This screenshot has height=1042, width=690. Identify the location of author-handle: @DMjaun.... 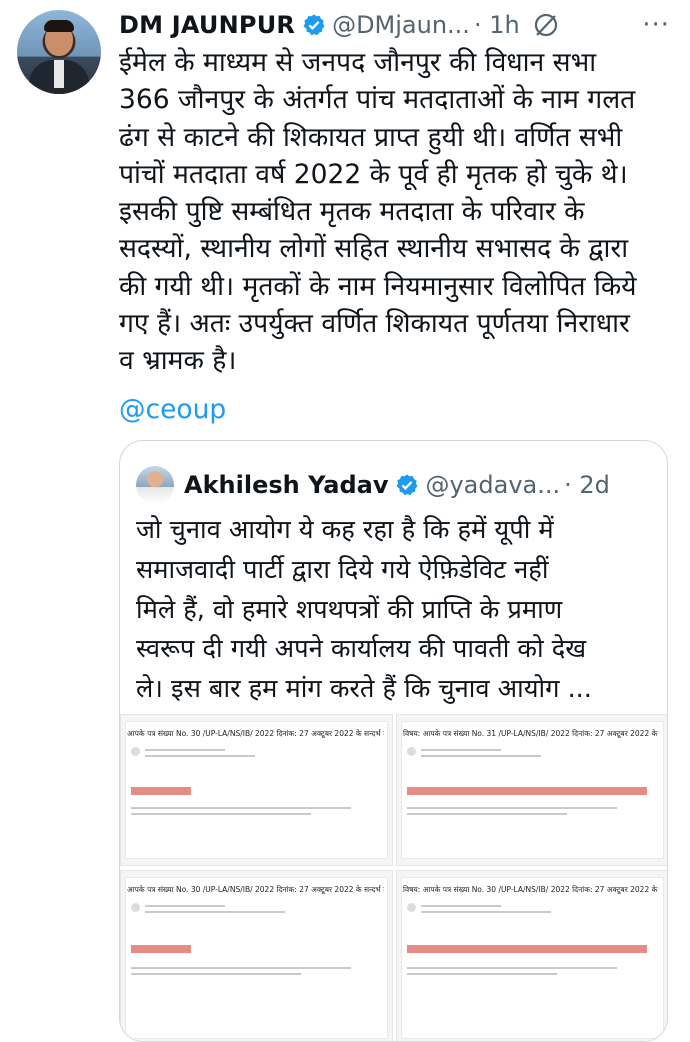
(401, 25).